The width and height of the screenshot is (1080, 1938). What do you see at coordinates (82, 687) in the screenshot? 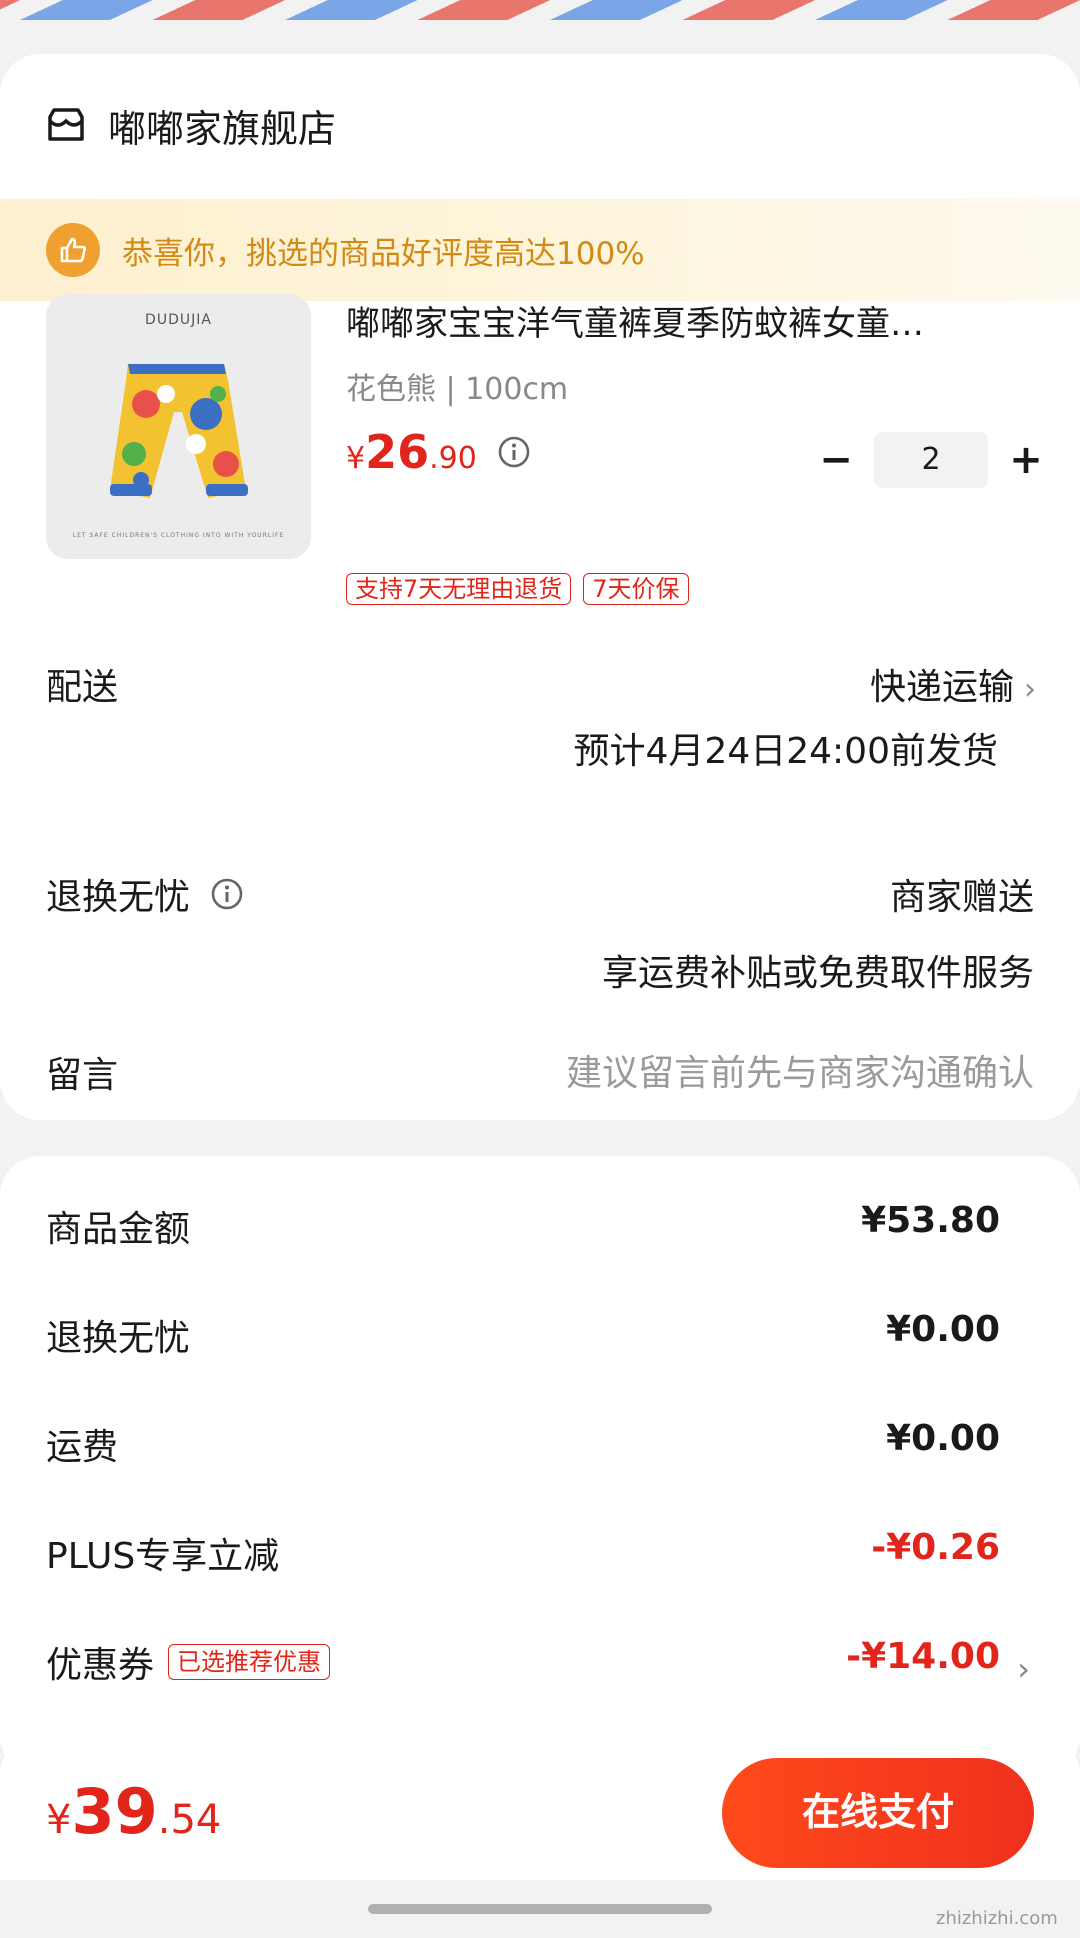
I see `delivery-label: 配送` at bounding box center [82, 687].